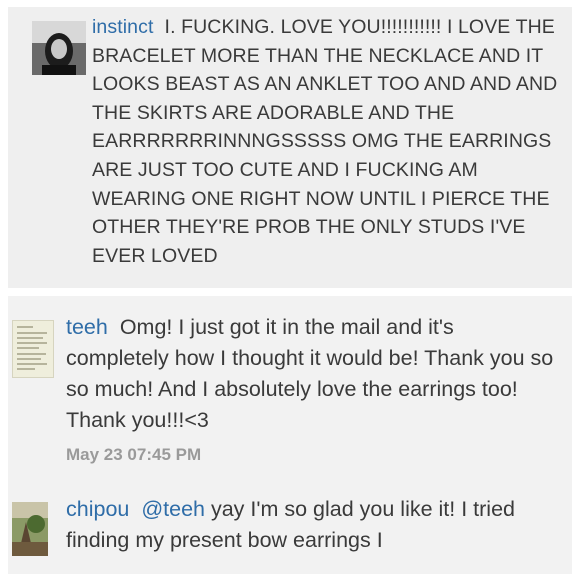 The width and height of the screenshot is (580, 580). I want to click on avatar-teeh, so click(33, 349).